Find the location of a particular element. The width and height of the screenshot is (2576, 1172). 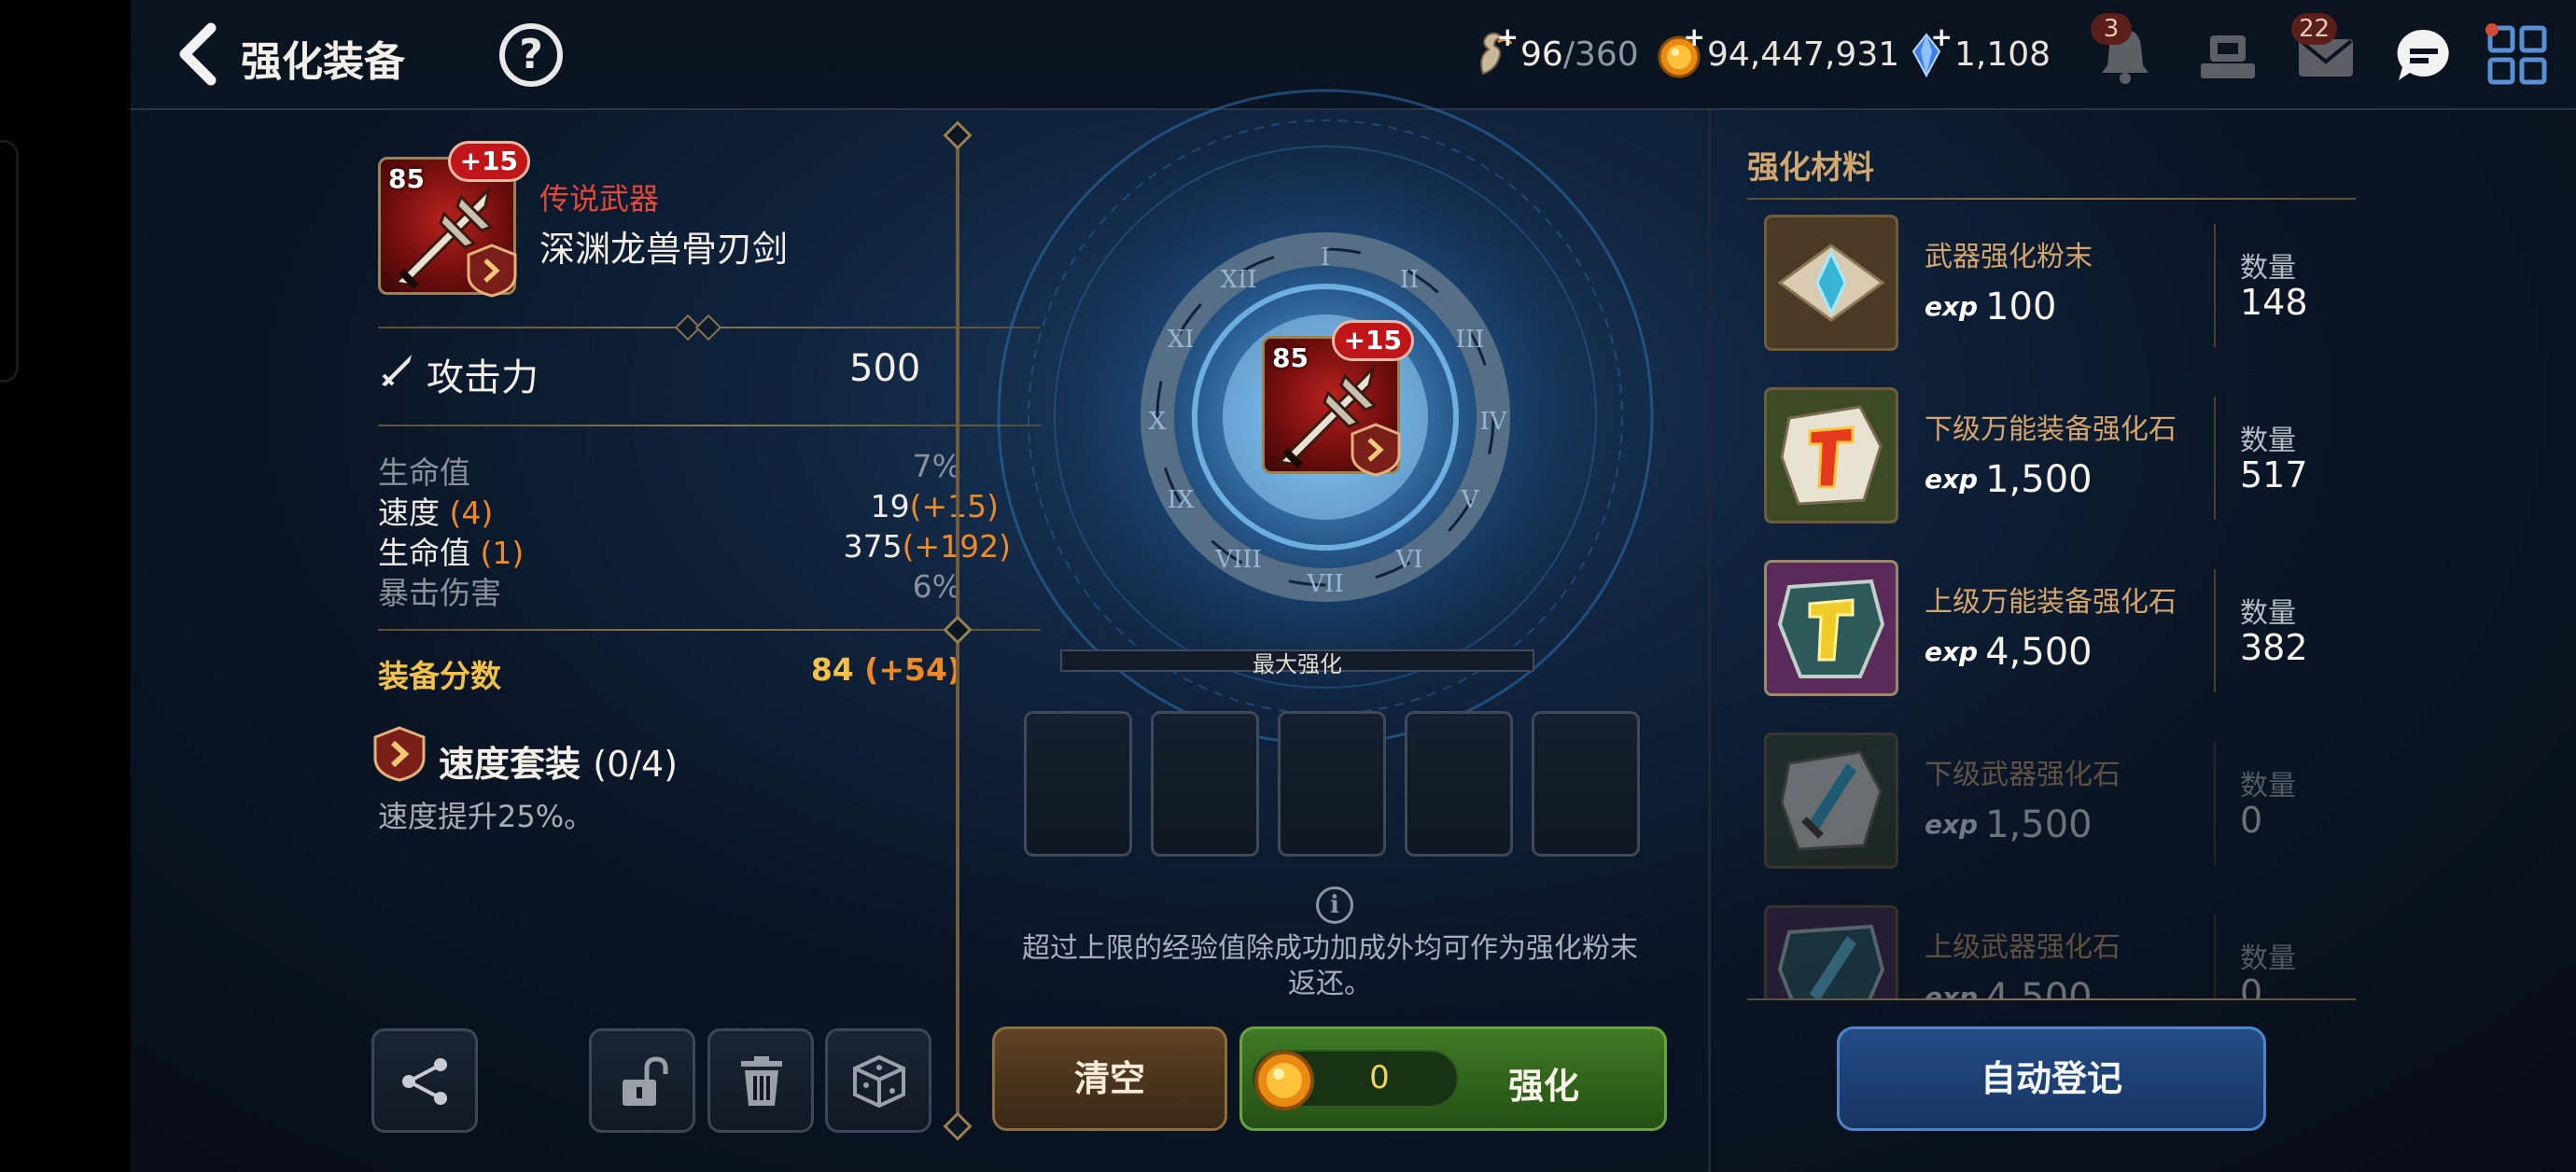

chat-button is located at coordinates (2423, 55).